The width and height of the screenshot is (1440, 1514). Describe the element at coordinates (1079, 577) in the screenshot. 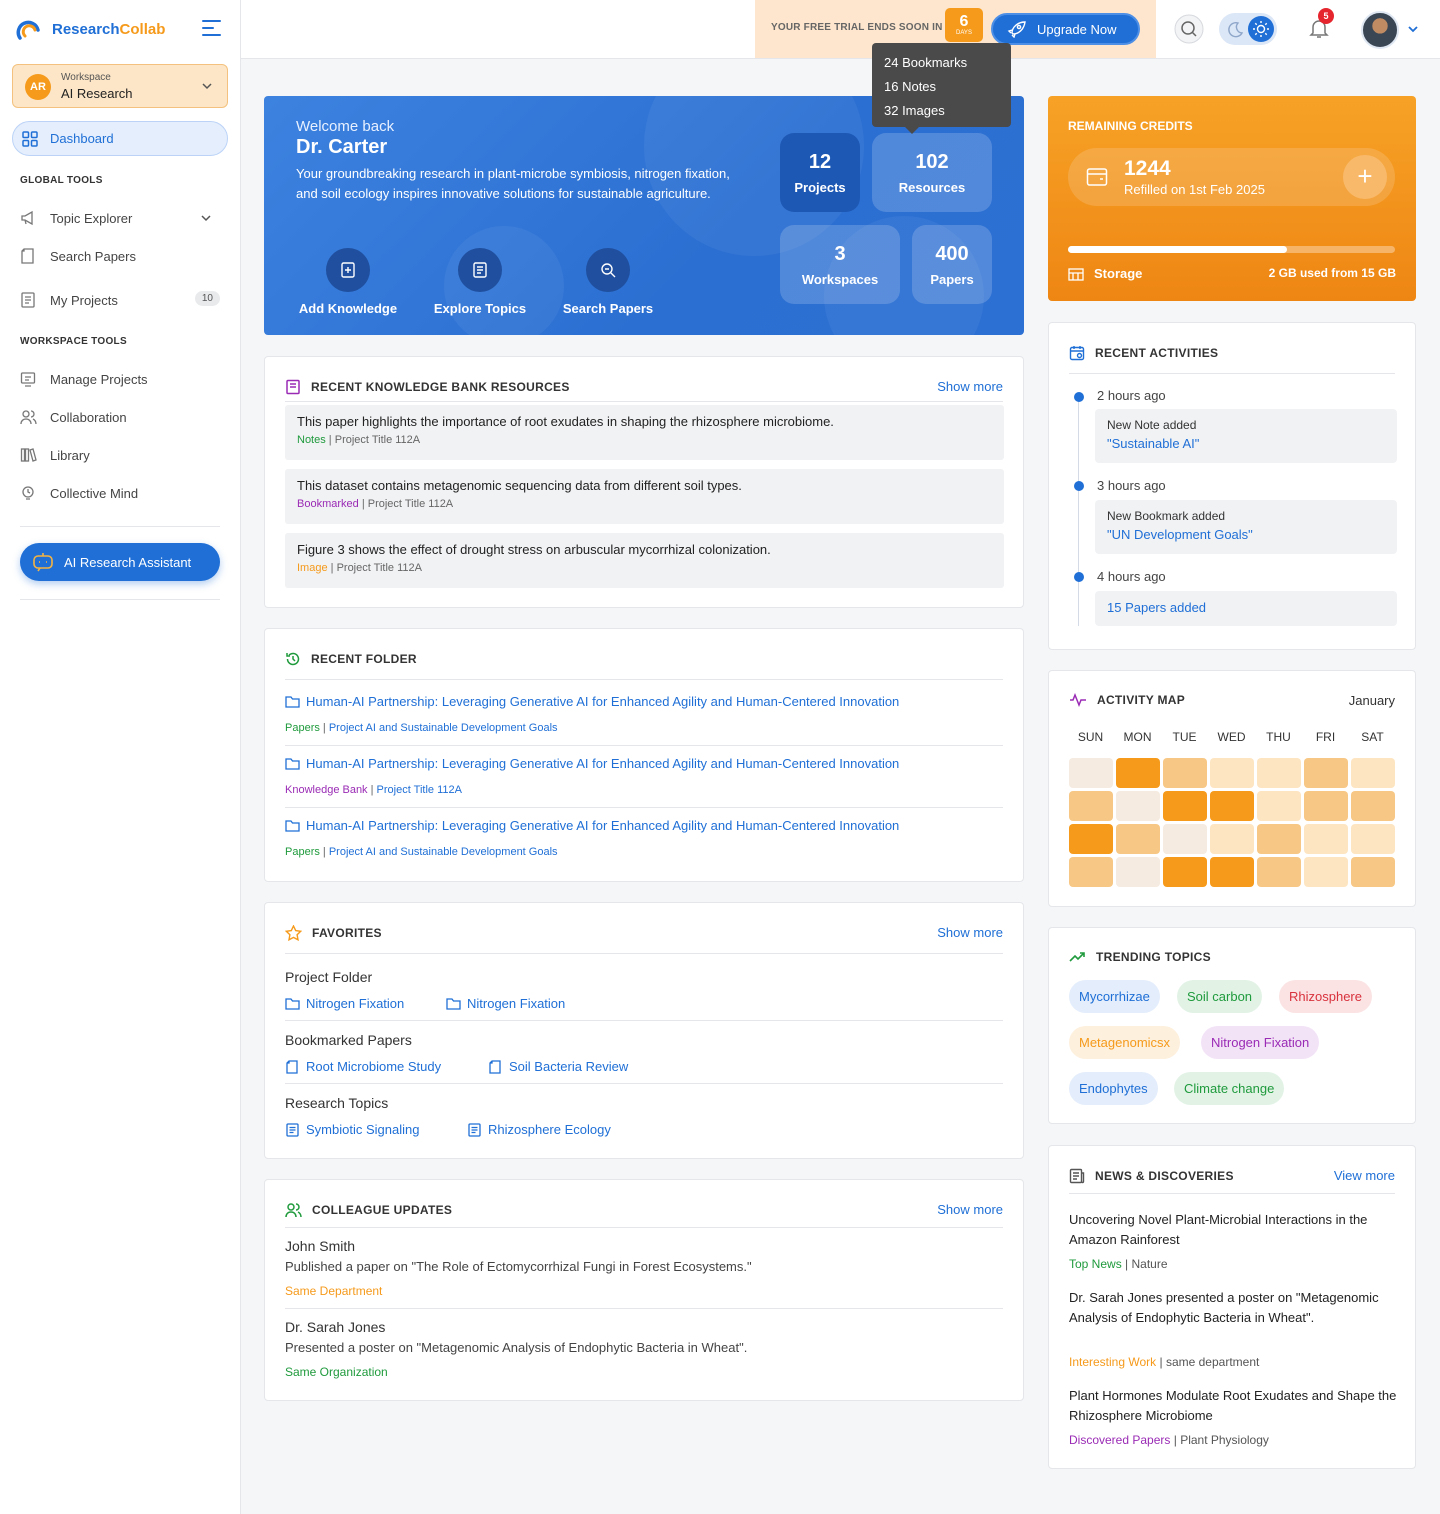

I see `timeline-dot` at that location.